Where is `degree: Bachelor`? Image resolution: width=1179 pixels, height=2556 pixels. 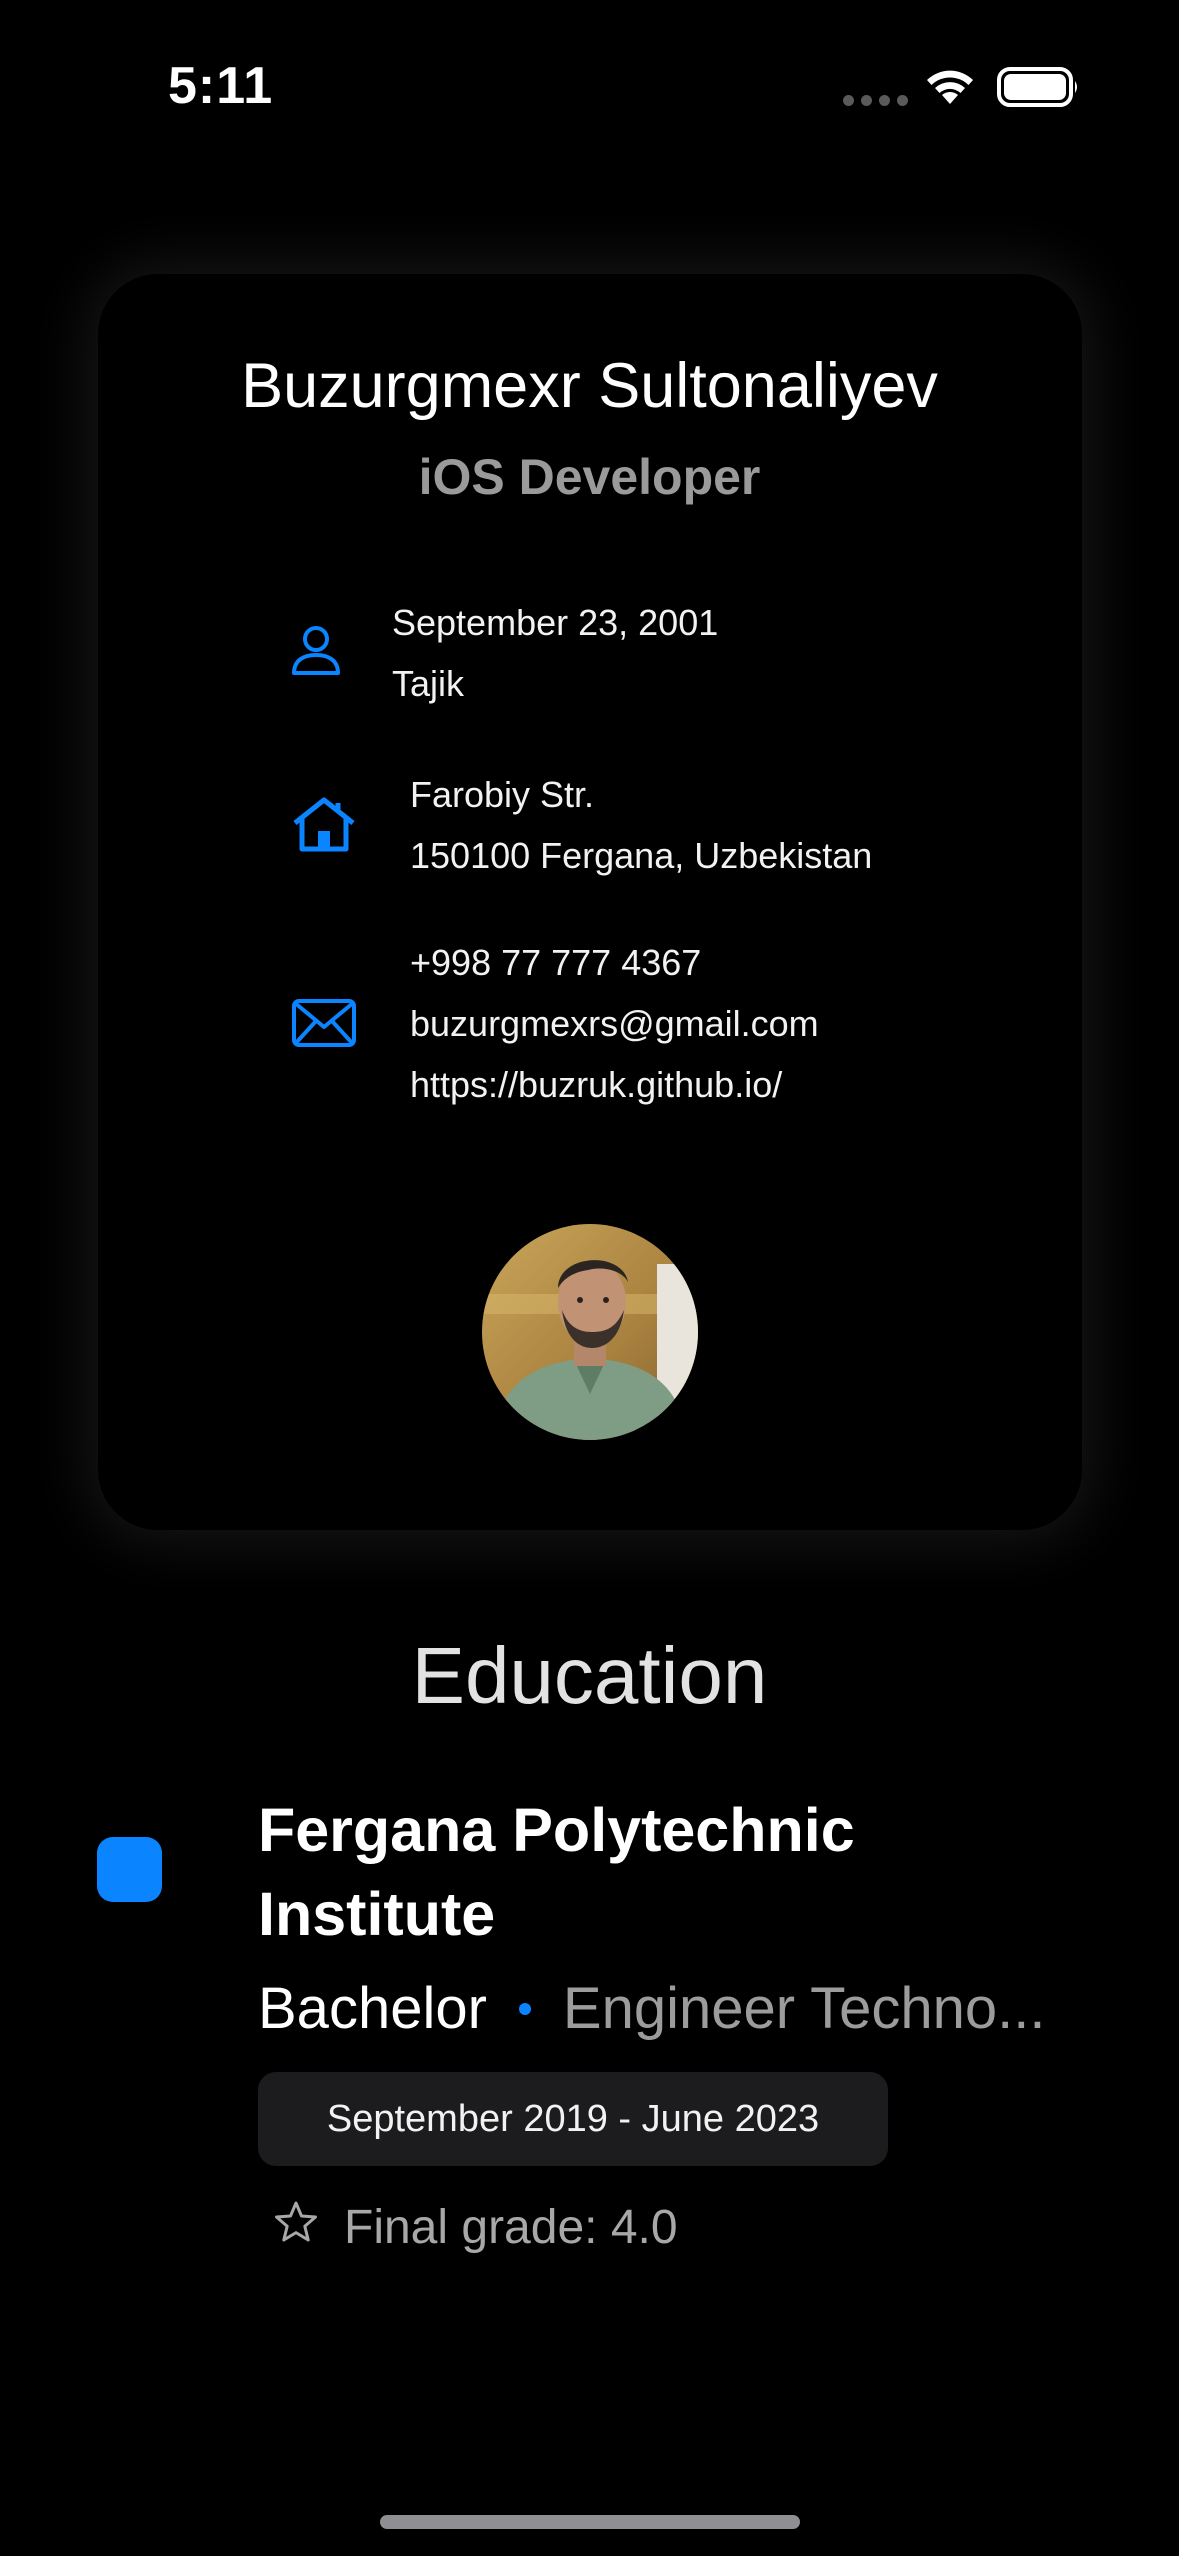
degree: Bachelor is located at coordinates (372, 2008).